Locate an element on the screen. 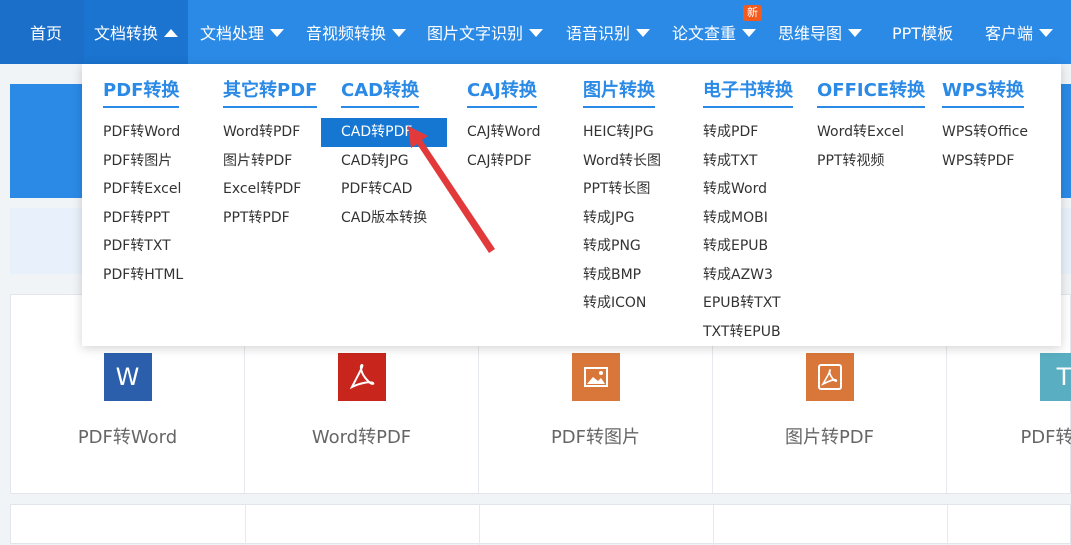 This screenshot has width=1071, height=545. menu-link: 转成JPG is located at coordinates (622, 218).